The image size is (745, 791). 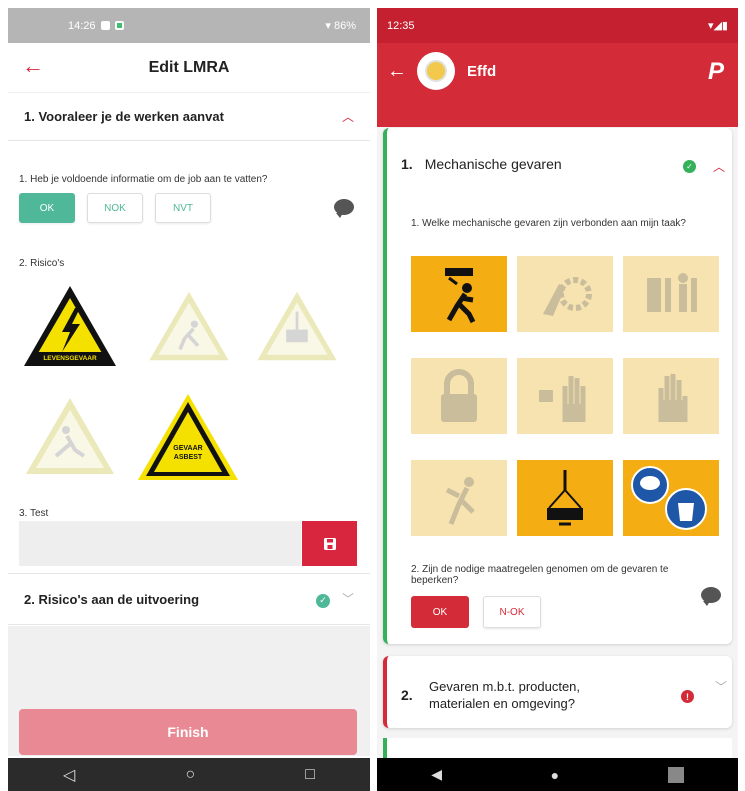 I want to click on status-right: ▾ 86%, so click(x=340, y=25).